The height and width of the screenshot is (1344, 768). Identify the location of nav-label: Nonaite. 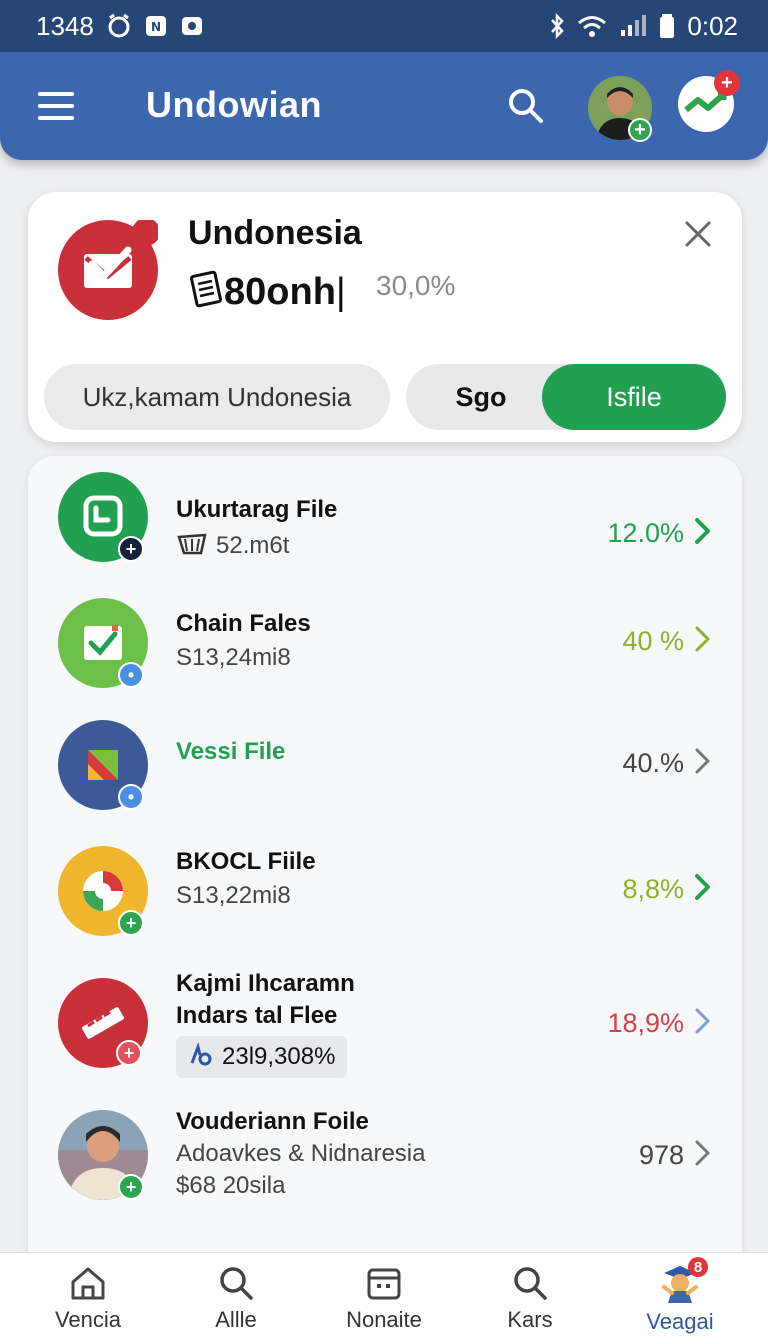
(384, 1319).